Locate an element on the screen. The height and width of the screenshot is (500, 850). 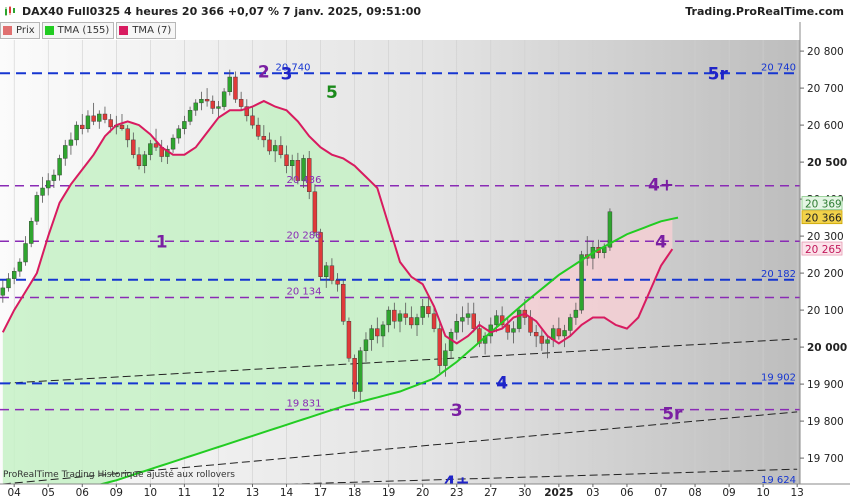
time-tick-label: 20 is located at coordinates (422, 493).